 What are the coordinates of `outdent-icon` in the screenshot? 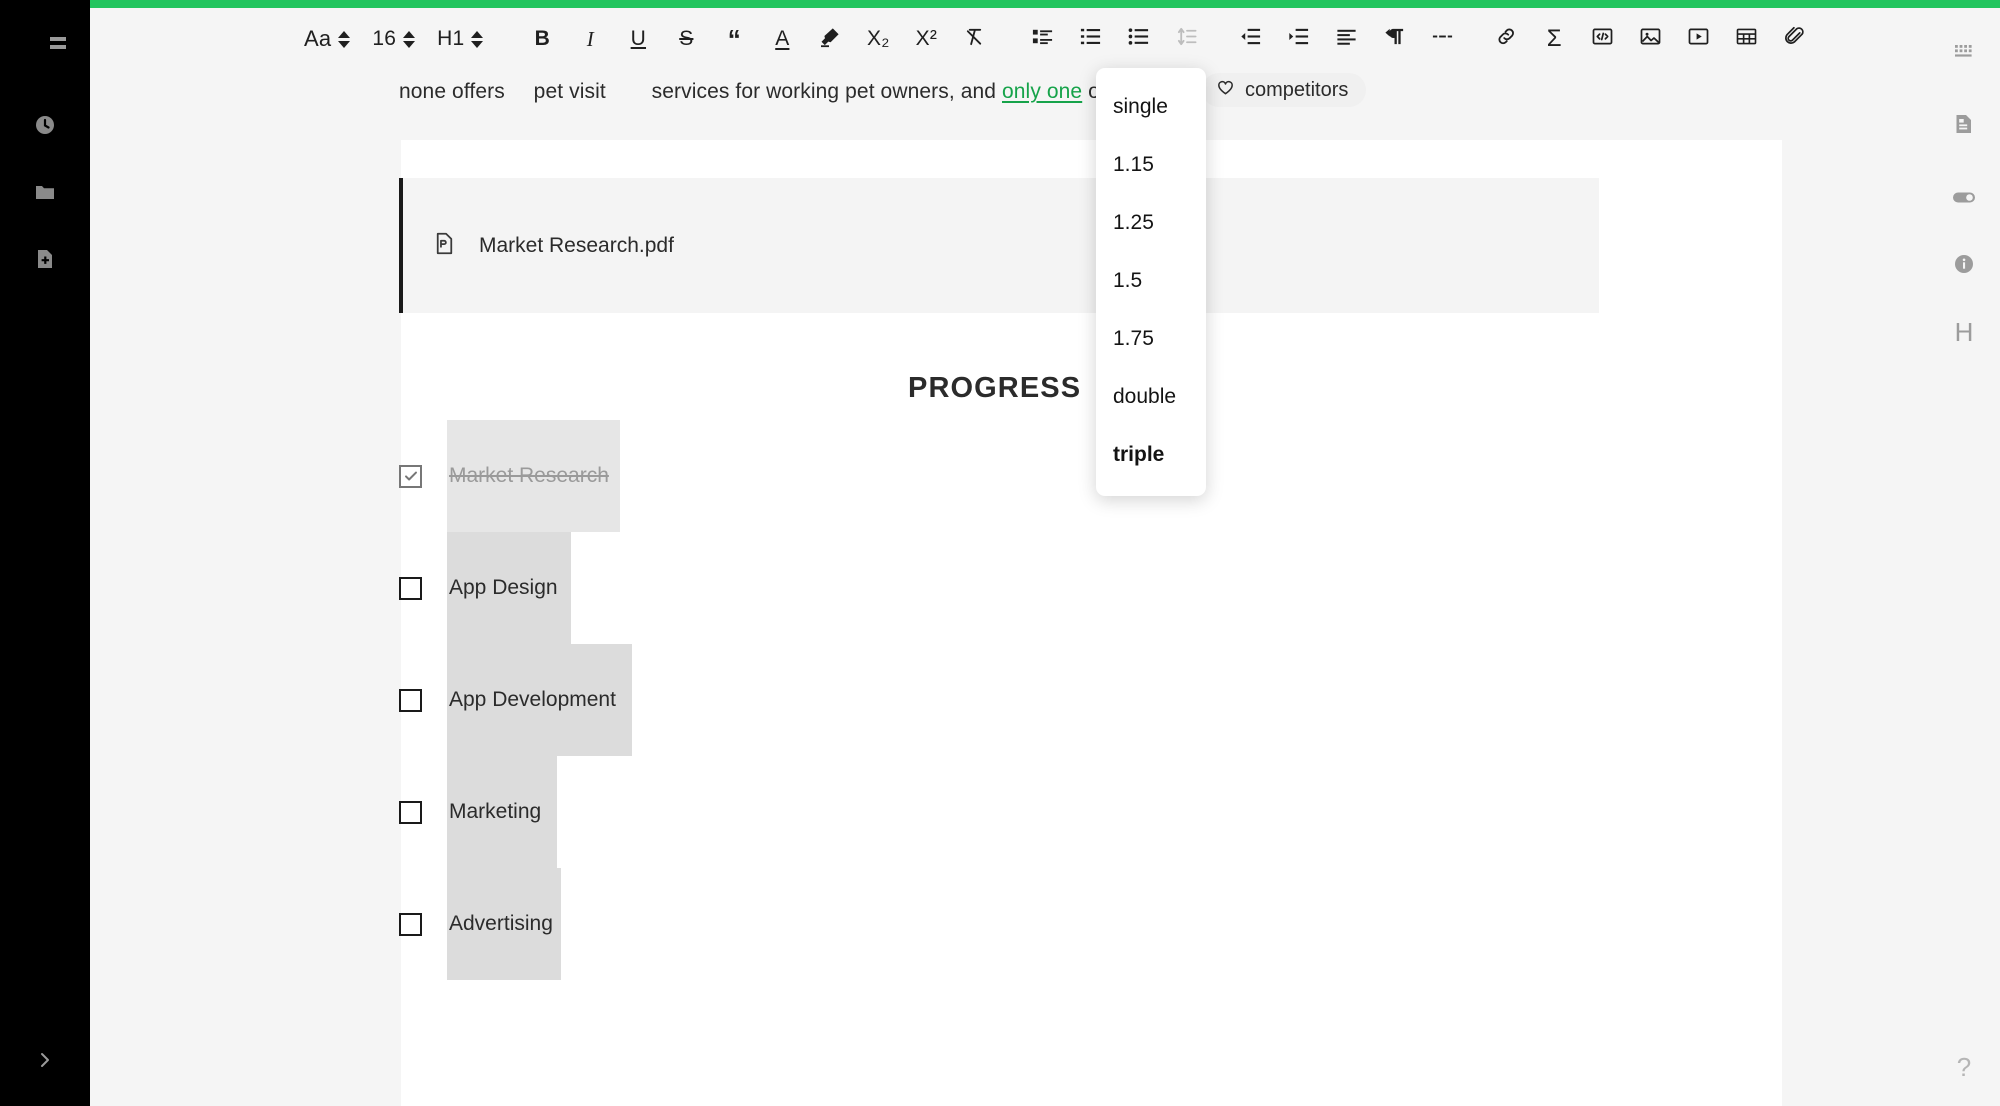 It's located at (1250, 39).